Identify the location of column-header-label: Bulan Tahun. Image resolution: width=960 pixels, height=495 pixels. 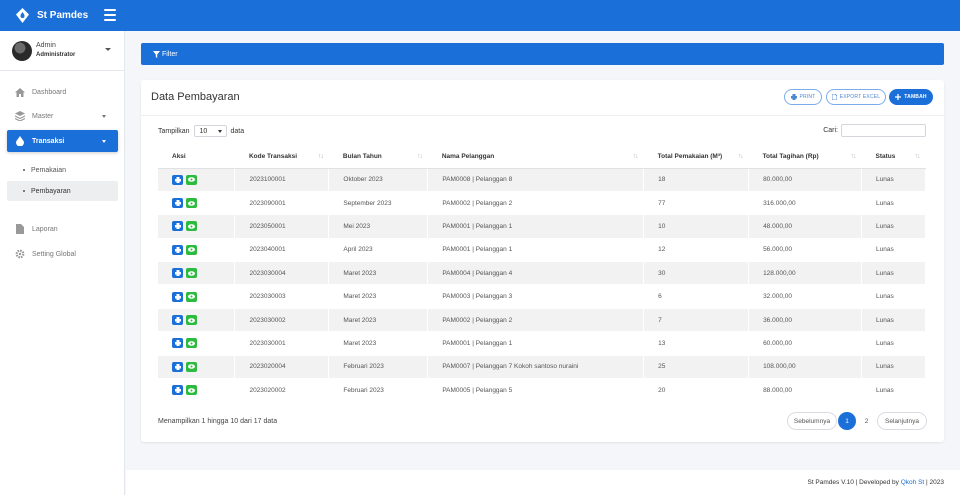
(362, 156).